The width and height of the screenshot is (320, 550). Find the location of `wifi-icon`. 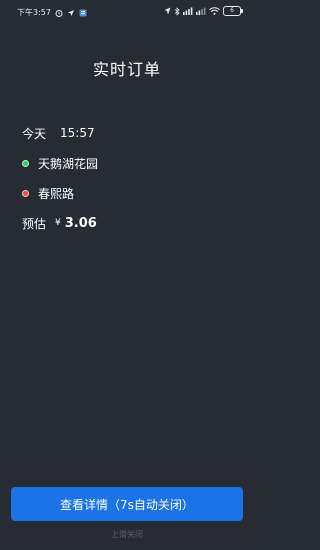

wifi-icon is located at coordinates (214, 11).